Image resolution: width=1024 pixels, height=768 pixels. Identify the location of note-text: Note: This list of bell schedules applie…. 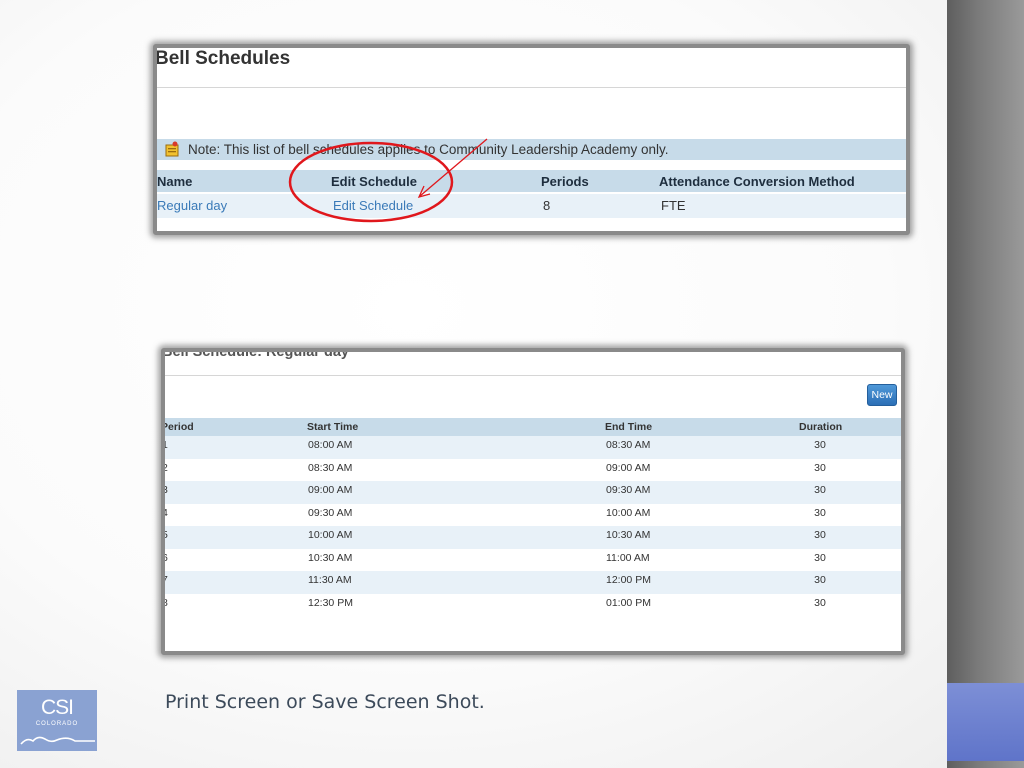
(428, 149).